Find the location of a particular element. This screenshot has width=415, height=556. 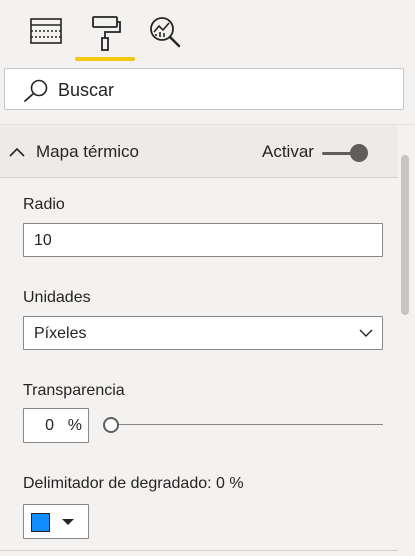

units-select: Píxeles is located at coordinates (203, 333).